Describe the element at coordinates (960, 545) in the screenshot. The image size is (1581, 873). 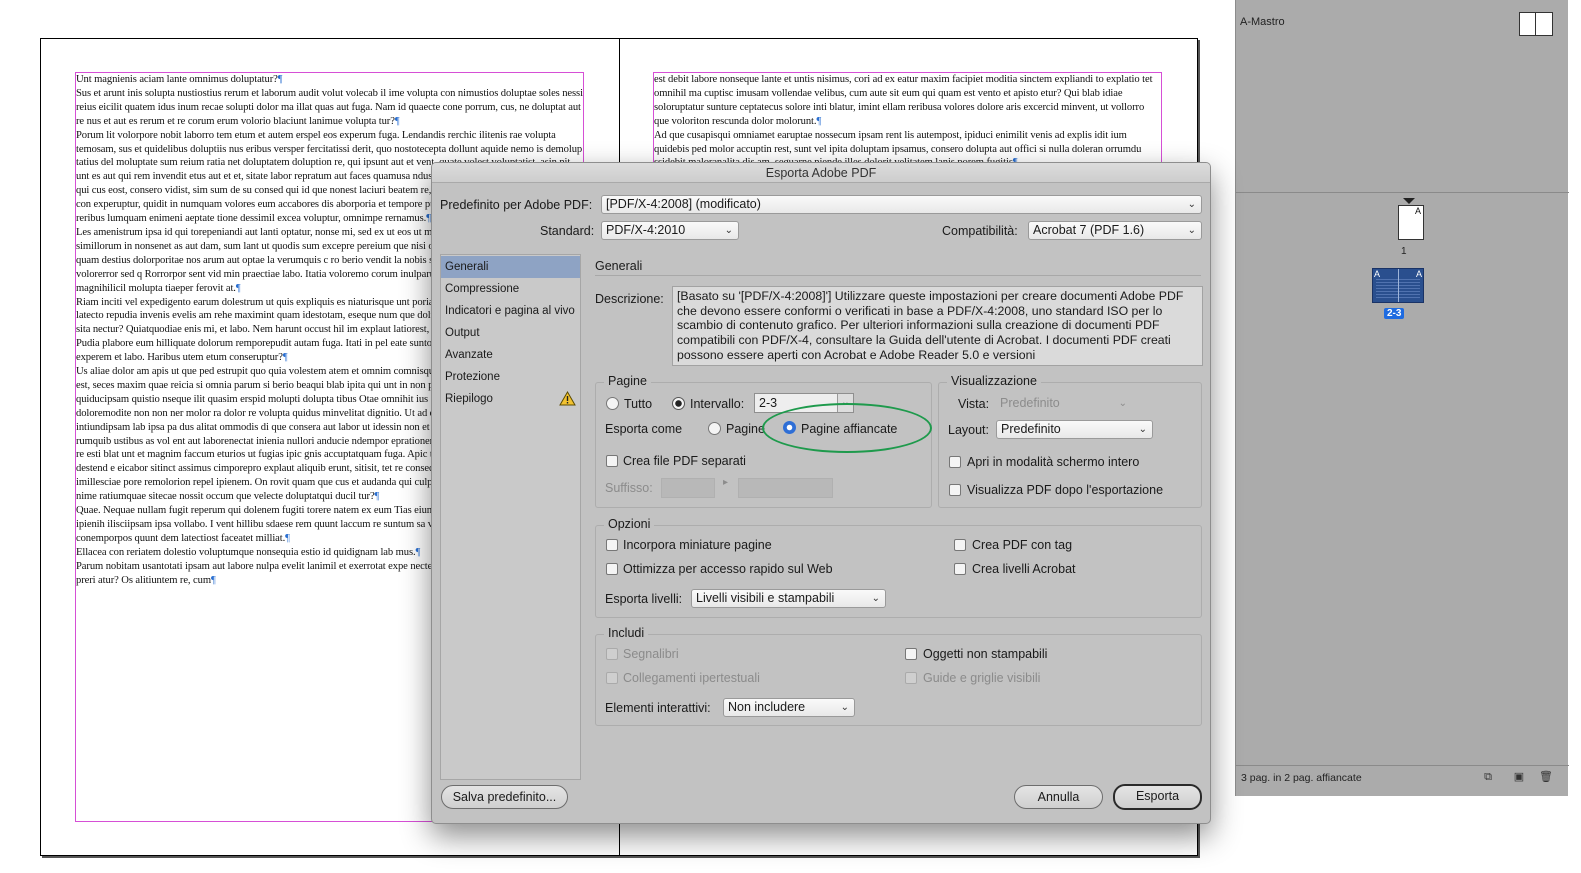
I see `tagged-pdf-checkbox` at that location.